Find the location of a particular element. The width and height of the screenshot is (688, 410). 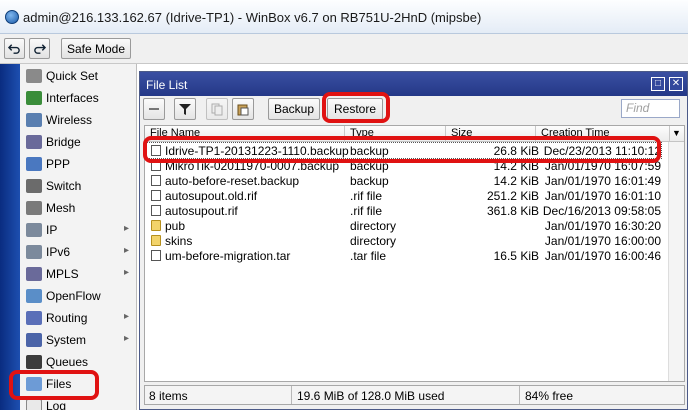

cell-date: Jan/01/1970 16:01:10 is located at coordinates (602, 196).